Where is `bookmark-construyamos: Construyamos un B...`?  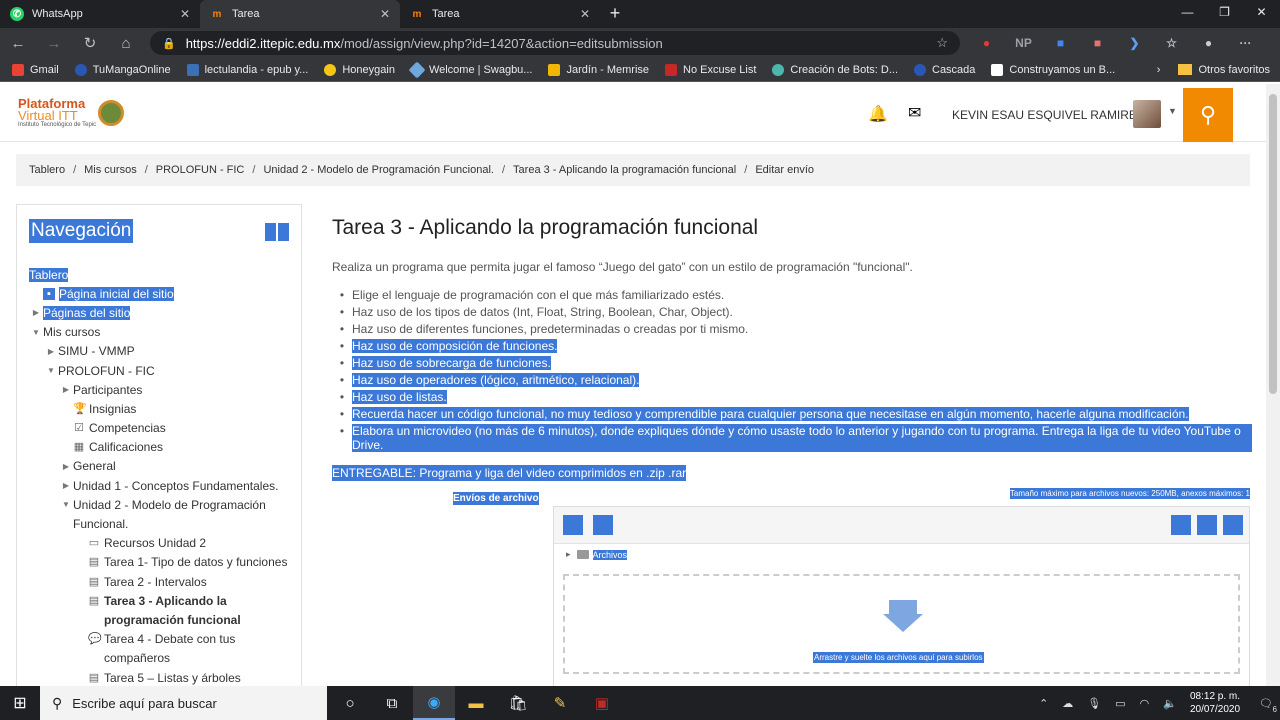 bookmark-construyamos: Construyamos un B... is located at coordinates (1053, 69).